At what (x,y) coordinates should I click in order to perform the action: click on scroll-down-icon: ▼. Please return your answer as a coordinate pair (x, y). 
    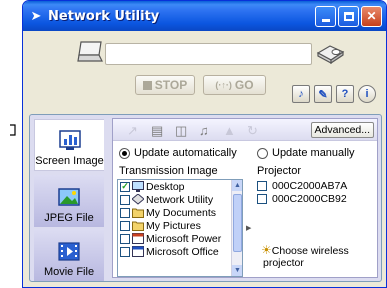
    Looking at the image, I should click on (237, 270).